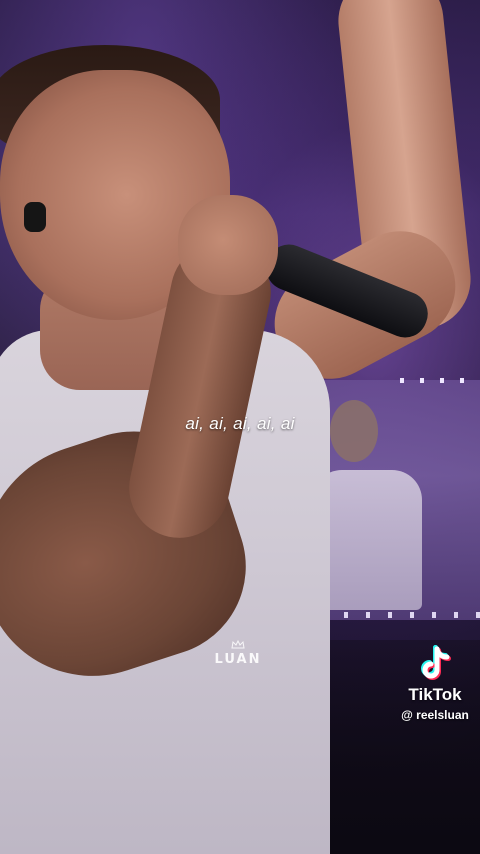 The image size is (480, 854). I want to click on stage-lights-top, so click(440, 380).